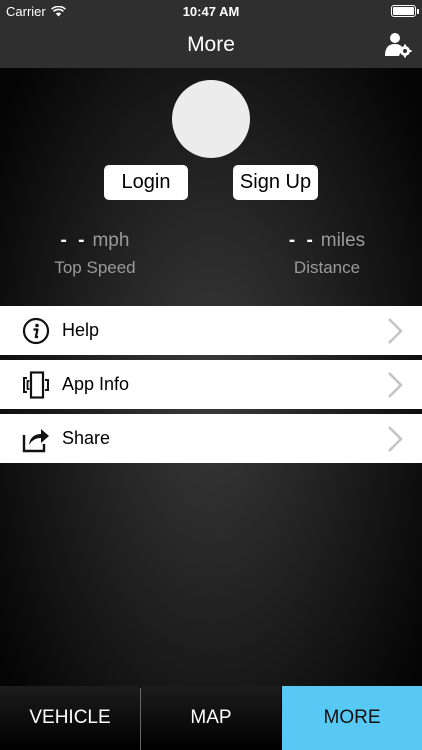  Describe the element at coordinates (211, 119) in the screenshot. I see `avatar` at that location.